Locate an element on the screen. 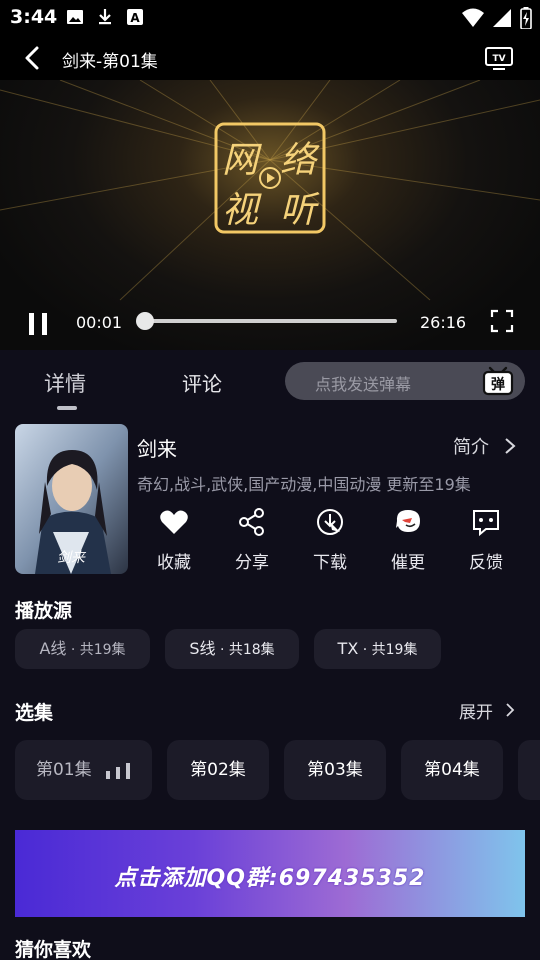 This screenshot has width=540, height=960. urge-label: 催更 is located at coordinates (408, 563).